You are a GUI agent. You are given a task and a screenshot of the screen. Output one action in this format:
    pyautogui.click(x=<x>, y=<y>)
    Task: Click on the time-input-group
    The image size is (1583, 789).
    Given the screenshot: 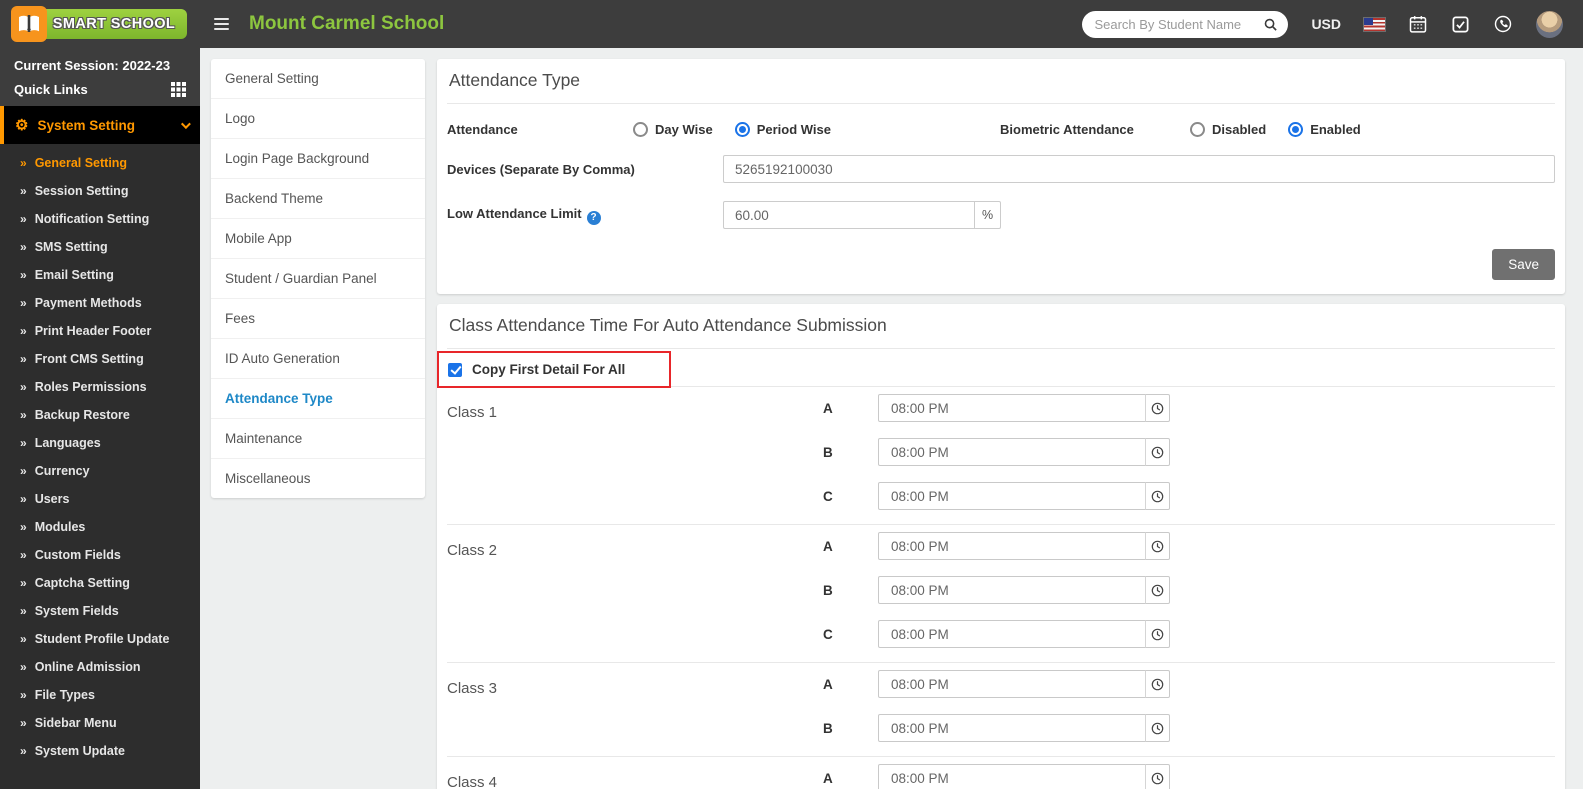 What is the action you would take?
    pyautogui.click(x=1024, y=590)
    